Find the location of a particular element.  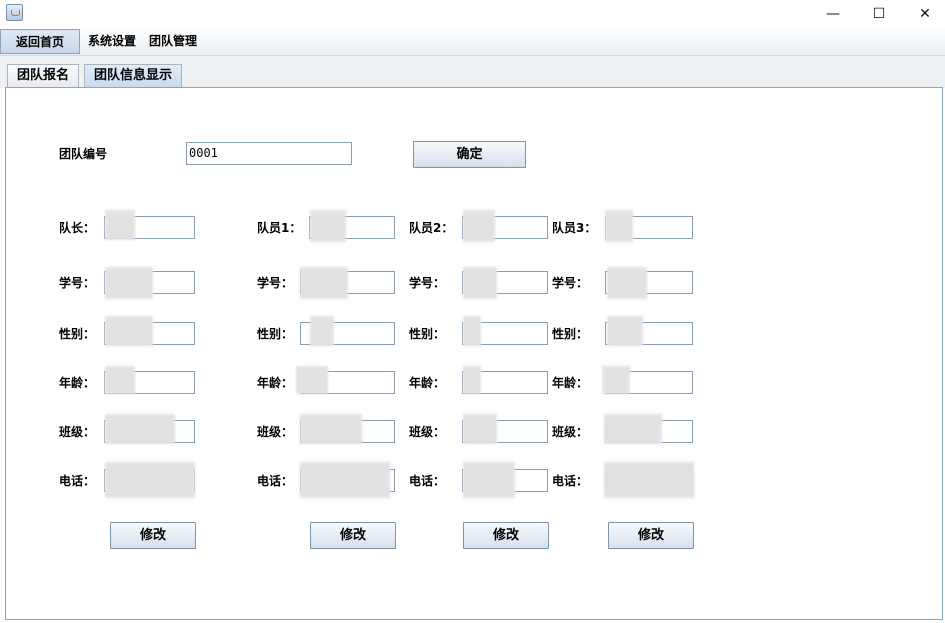

member3-edit-button: 修改 is located at coordinates (651, 535).